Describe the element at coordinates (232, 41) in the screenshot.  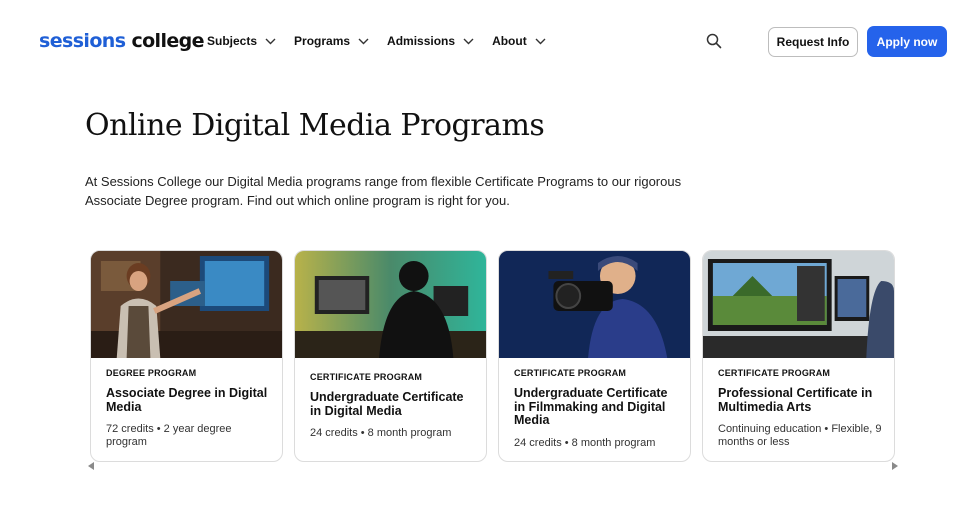
I see `nav-subjects-label: Subjects` at that location.